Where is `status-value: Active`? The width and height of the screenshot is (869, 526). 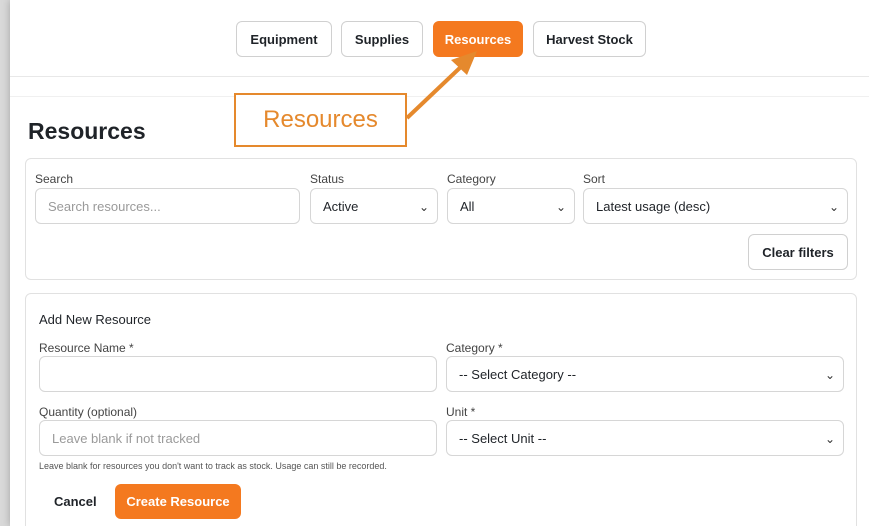 status-value: Active is located at coordinates (341, 206).